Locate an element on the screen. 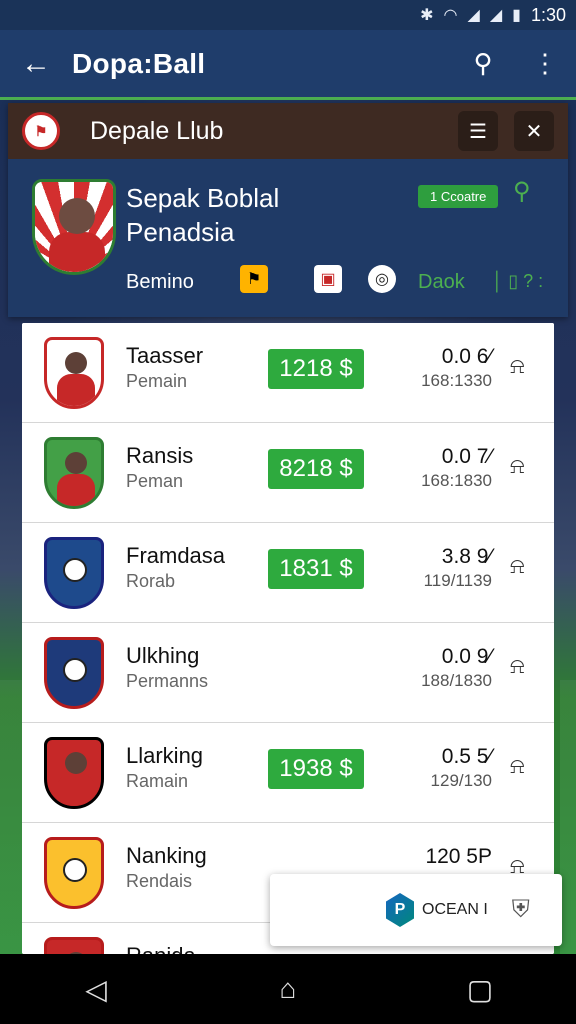  list-item: Taasser Pemain 1218 $ 0.0 6⁄ 168:1330 ⍾ is located at coordinates (288, 373).